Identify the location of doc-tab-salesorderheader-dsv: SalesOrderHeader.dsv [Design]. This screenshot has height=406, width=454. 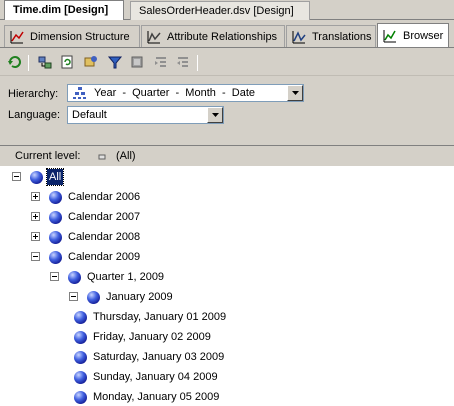
(220, 10).